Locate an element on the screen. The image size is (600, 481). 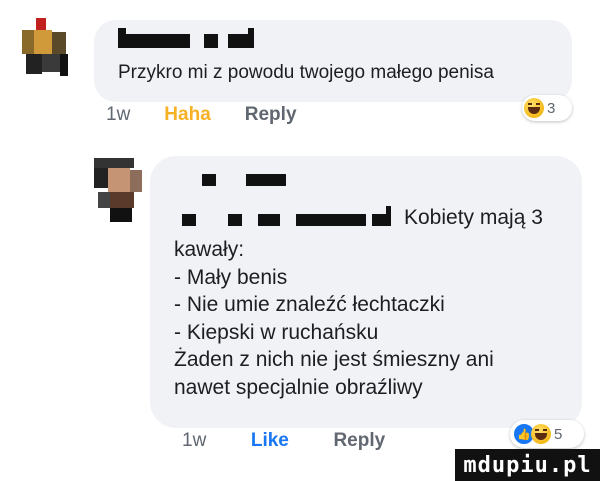
comment-actions-1: 1w Haha Reply is located at coordinates (201, 116).